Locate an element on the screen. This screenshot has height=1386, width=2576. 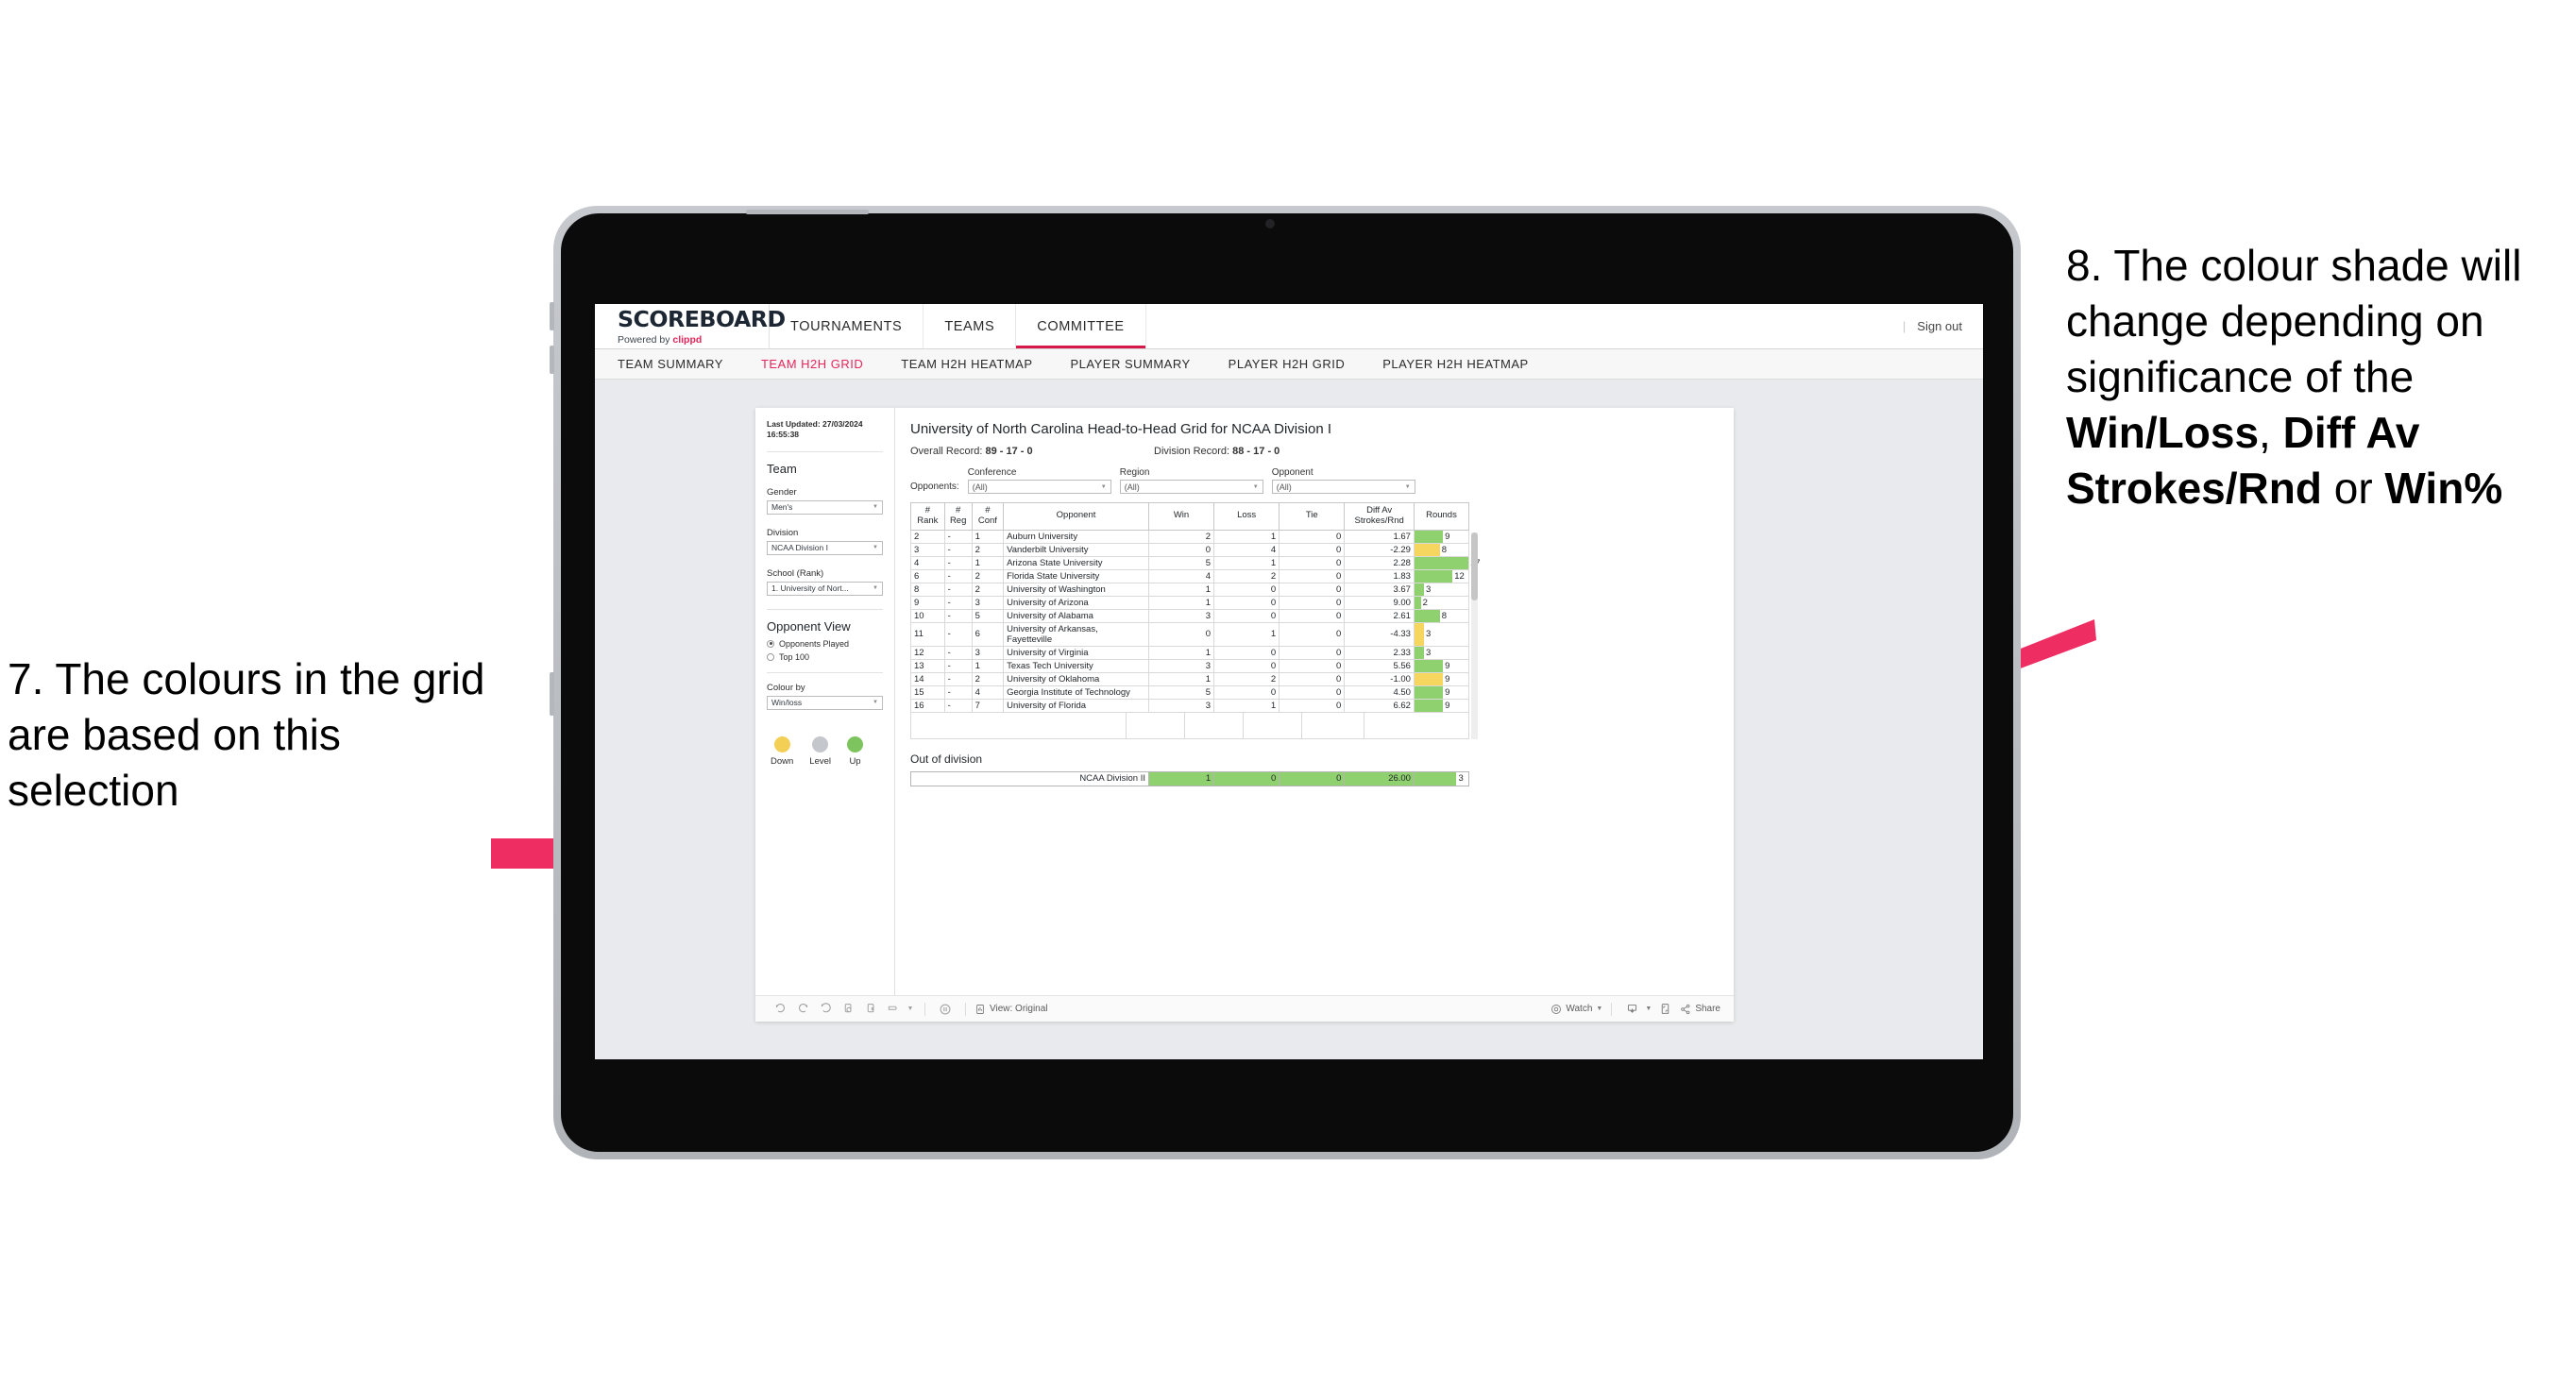
col-header-rank-l2: Rank is located at coordinates (928, 521).